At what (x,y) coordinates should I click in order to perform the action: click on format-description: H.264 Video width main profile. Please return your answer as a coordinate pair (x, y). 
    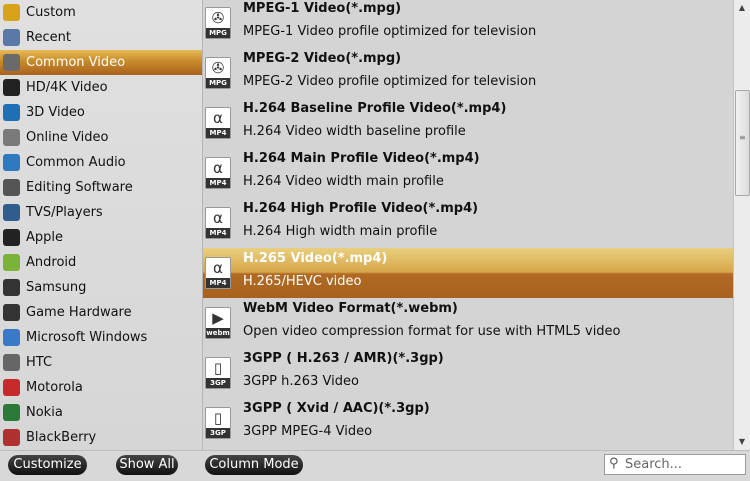
    Looking at the image, I should click on (343, 181).